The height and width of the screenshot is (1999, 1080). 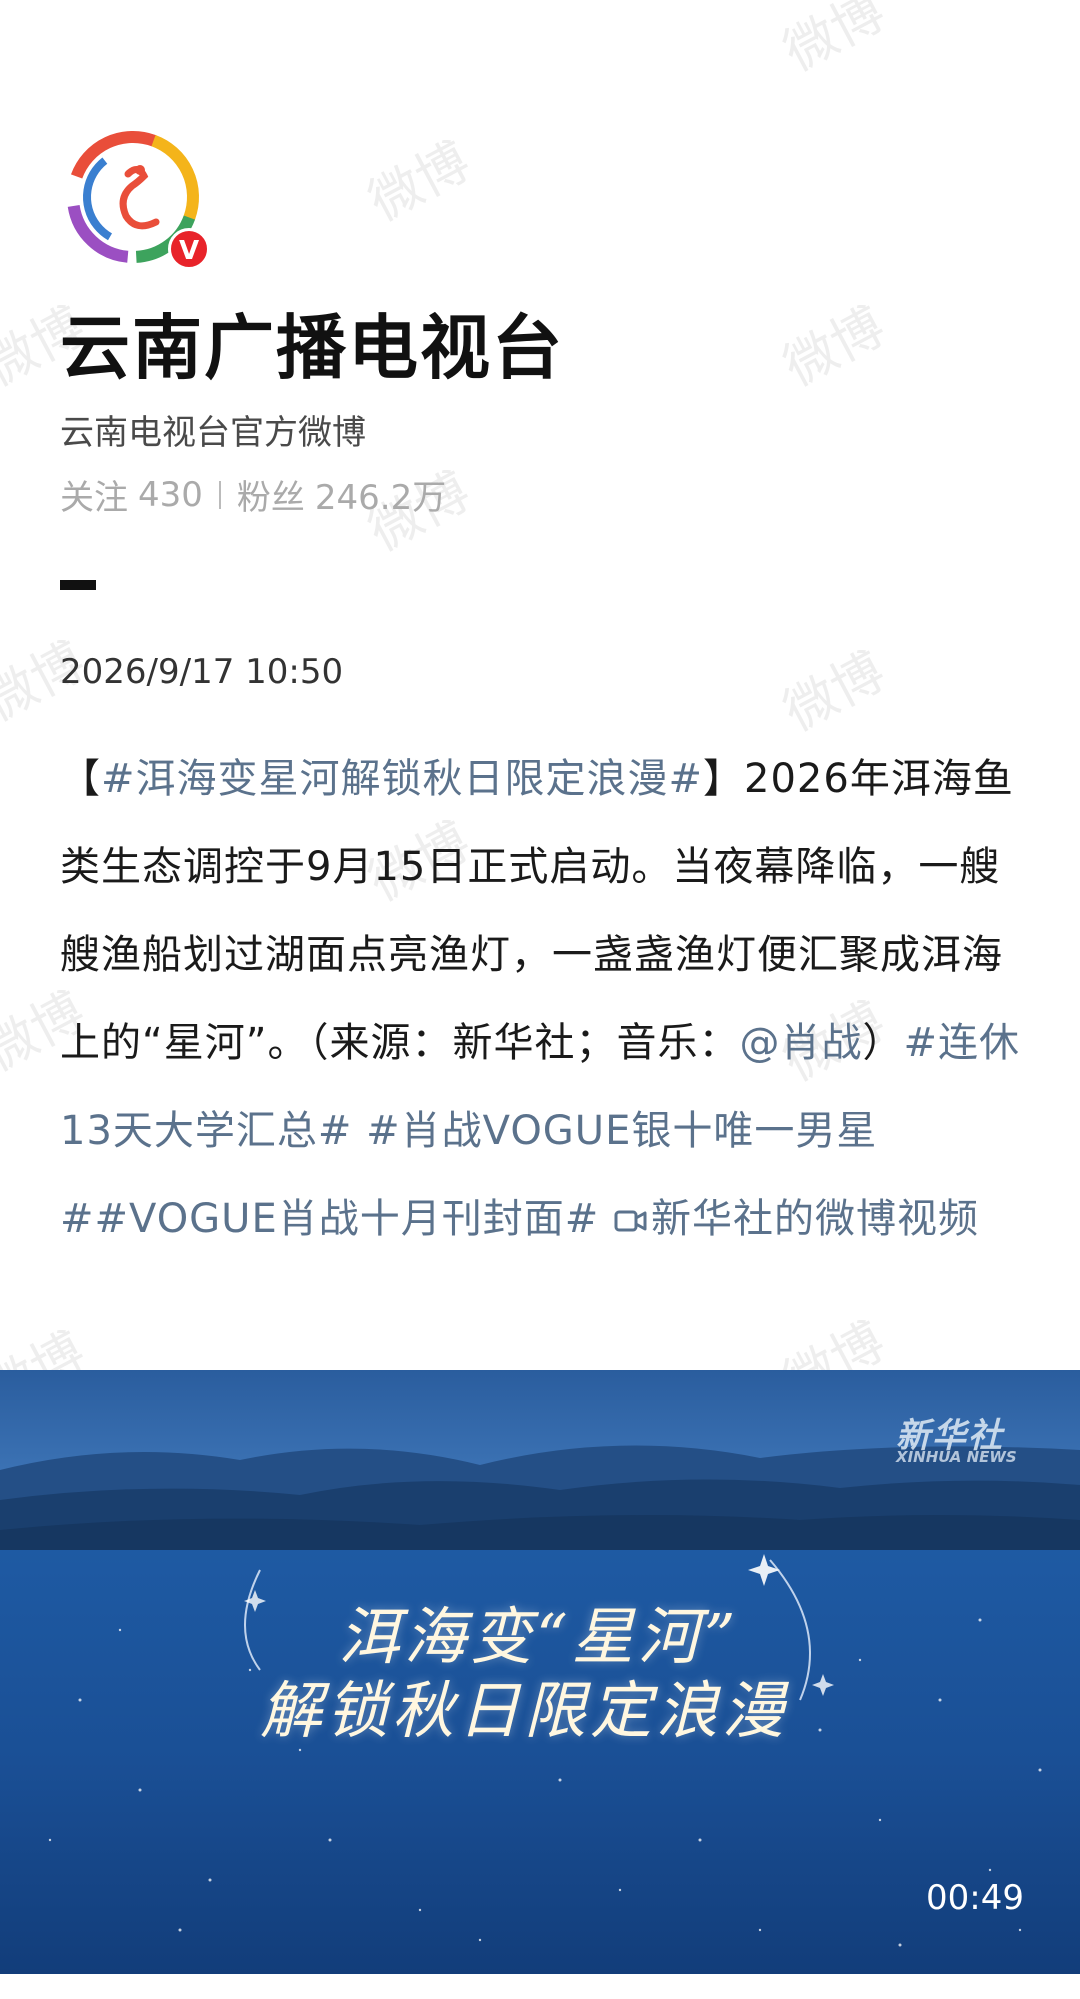 I want to click on account-name: 云南广播电视台, so click(x=312, y=342).